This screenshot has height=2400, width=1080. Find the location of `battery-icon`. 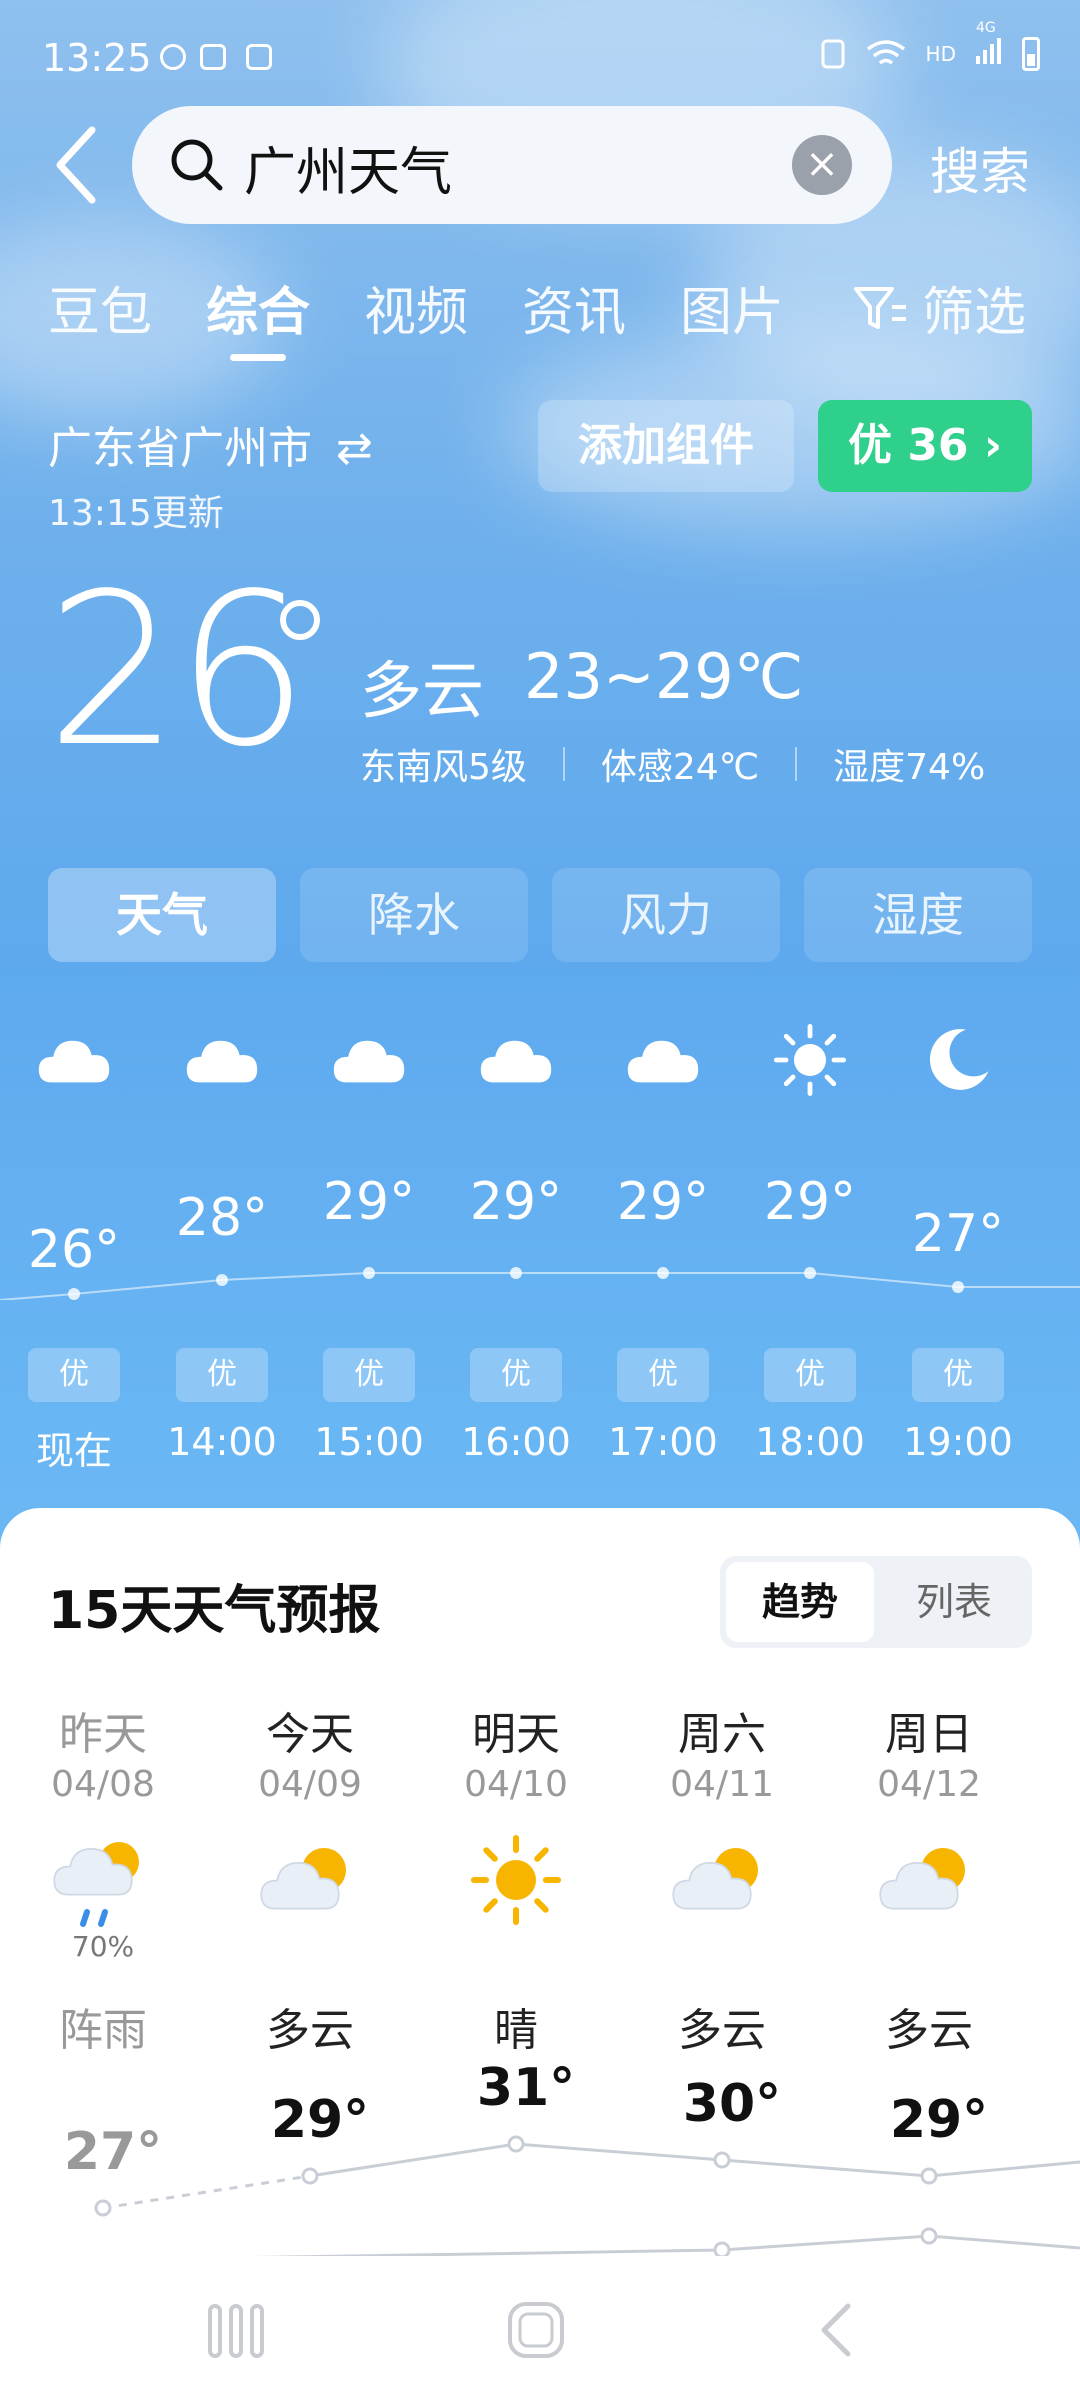

battery-icon is located at coordinates (1031, 53).